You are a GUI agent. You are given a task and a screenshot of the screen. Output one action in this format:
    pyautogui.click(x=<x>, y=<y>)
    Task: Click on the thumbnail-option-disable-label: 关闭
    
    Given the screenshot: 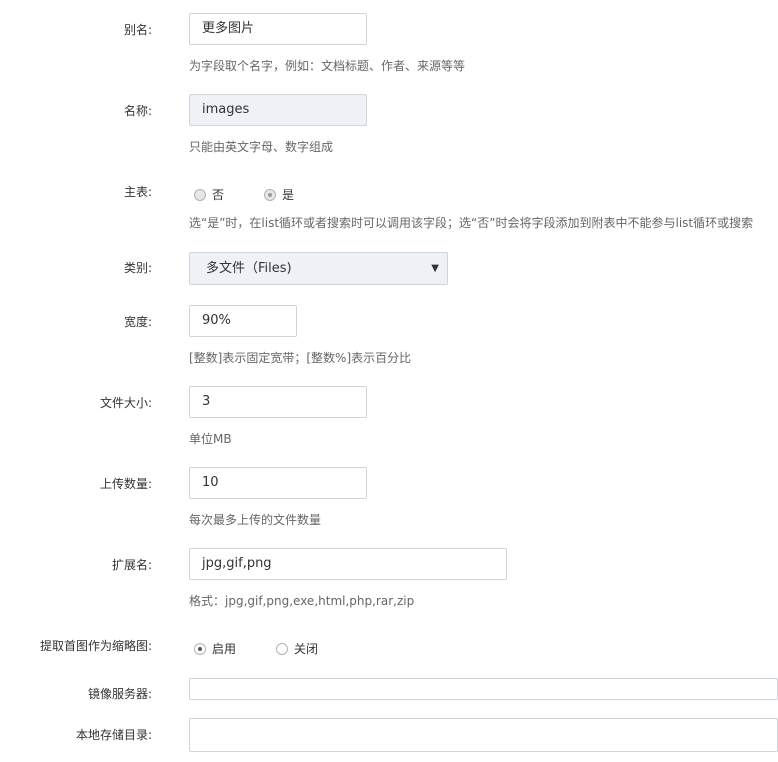 What is the action you would take?
    pyautogui.click(x=306, y=649)
    